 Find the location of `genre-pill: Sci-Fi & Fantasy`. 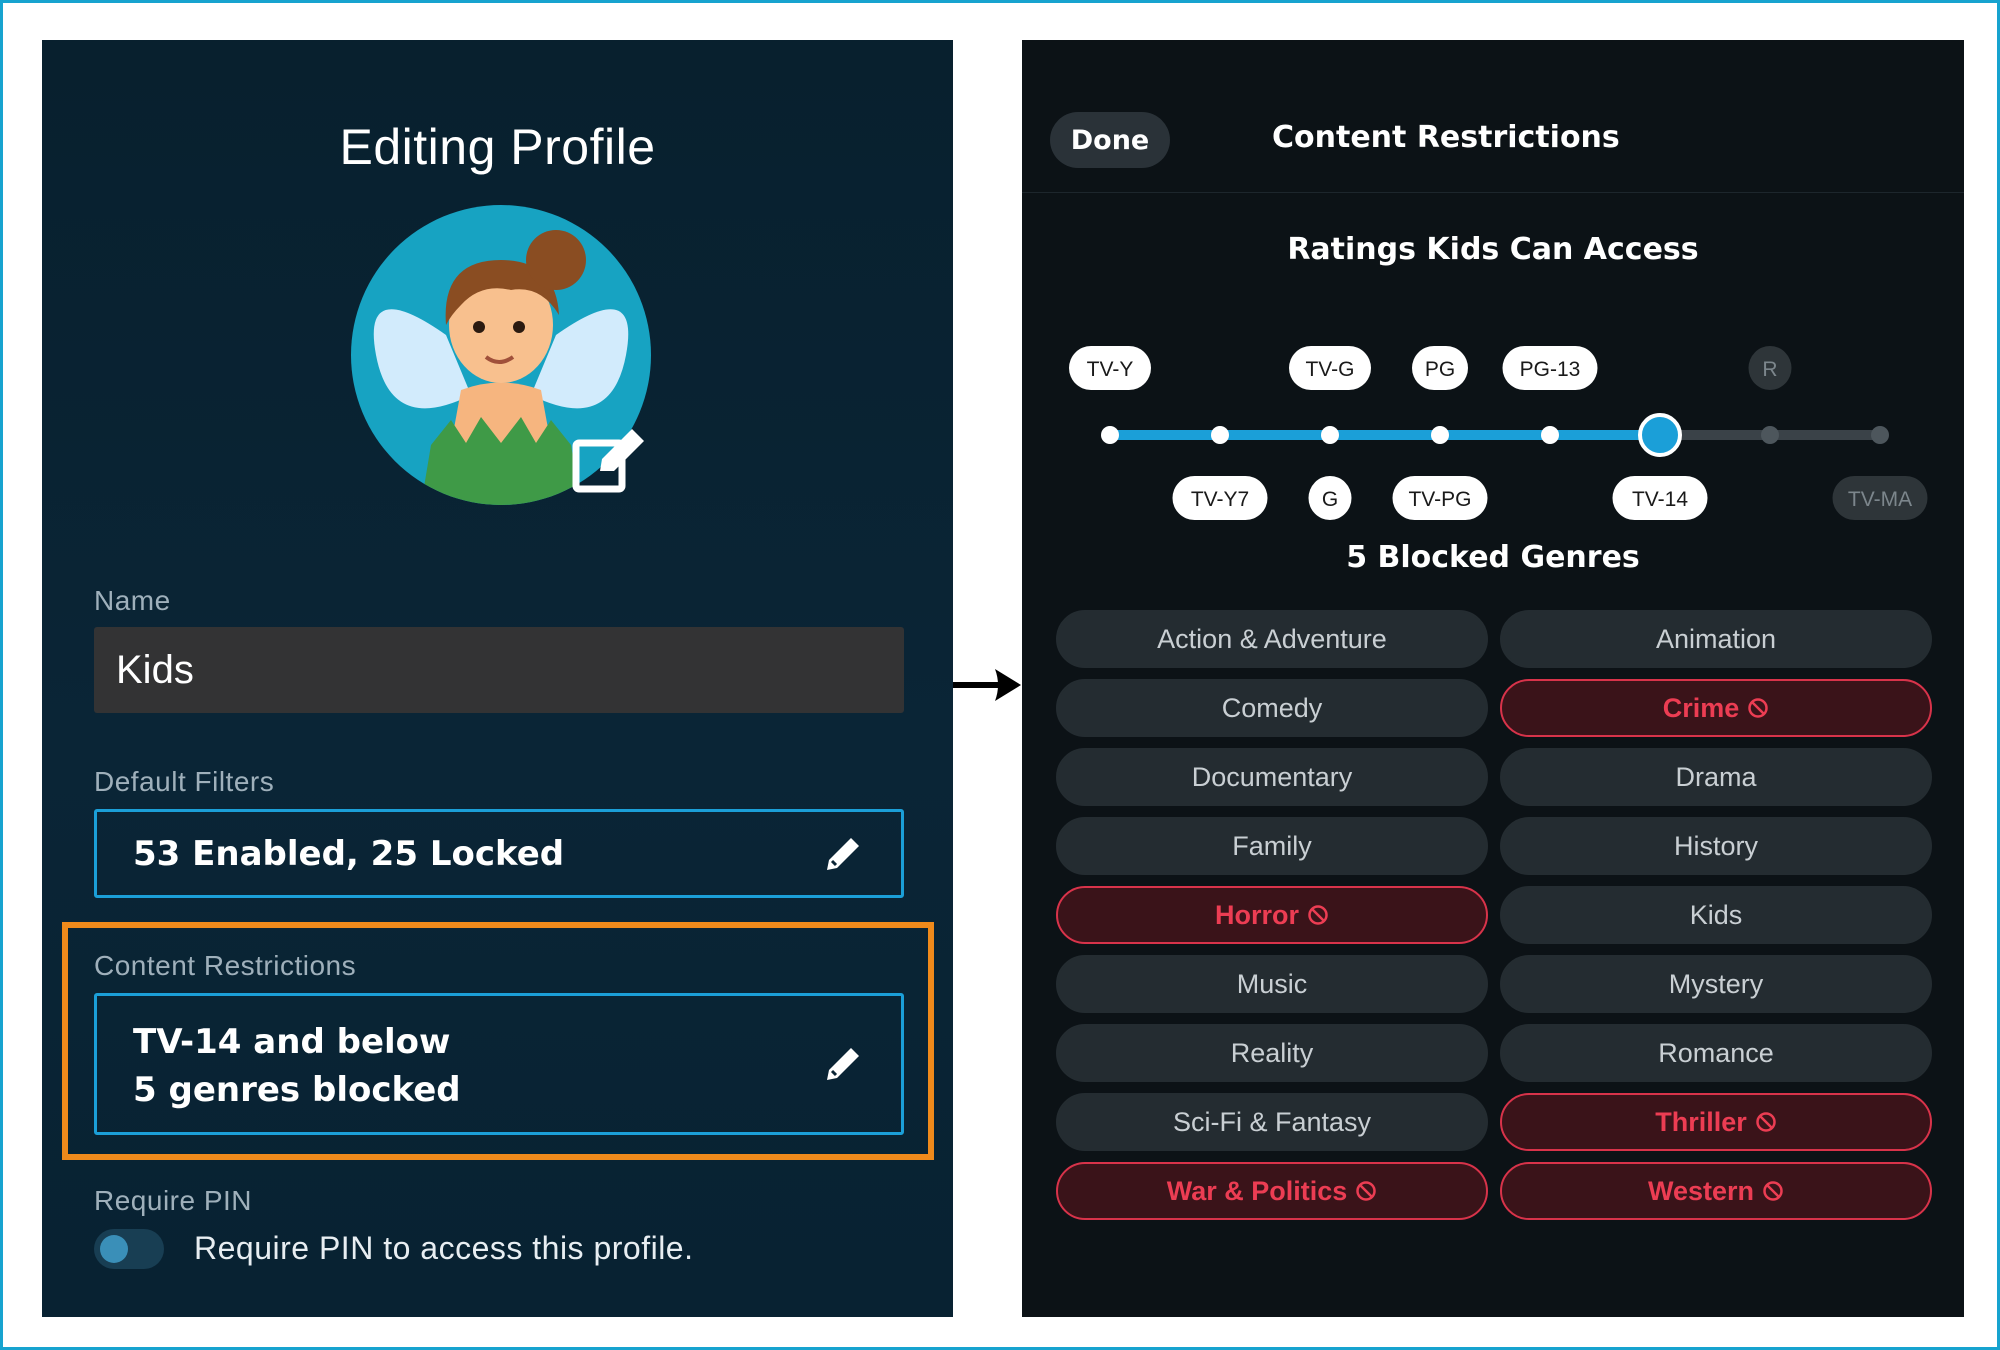

genre-pill: Sci-Fi & Fantasy is located at coordinates (1272, 1122).